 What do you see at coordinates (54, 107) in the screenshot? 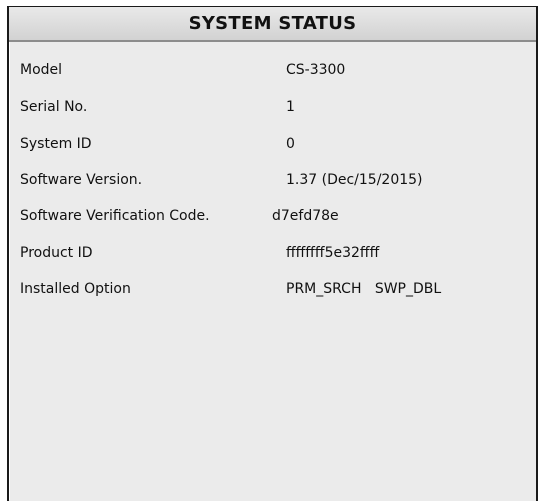
I see `status-label: Serial No.` at bounding box center [54, 107].